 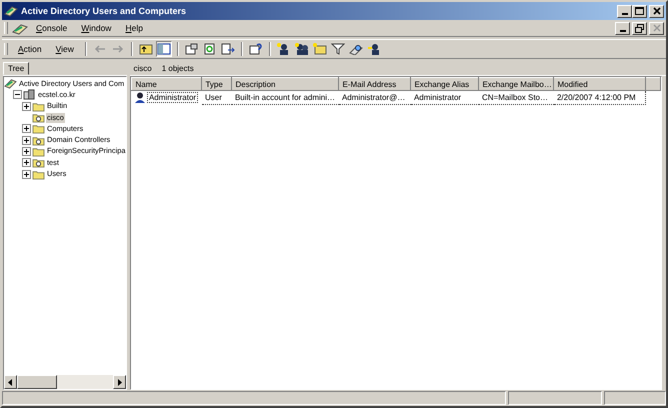 I want to click on refresh-icon, so click(x=209, y=49).